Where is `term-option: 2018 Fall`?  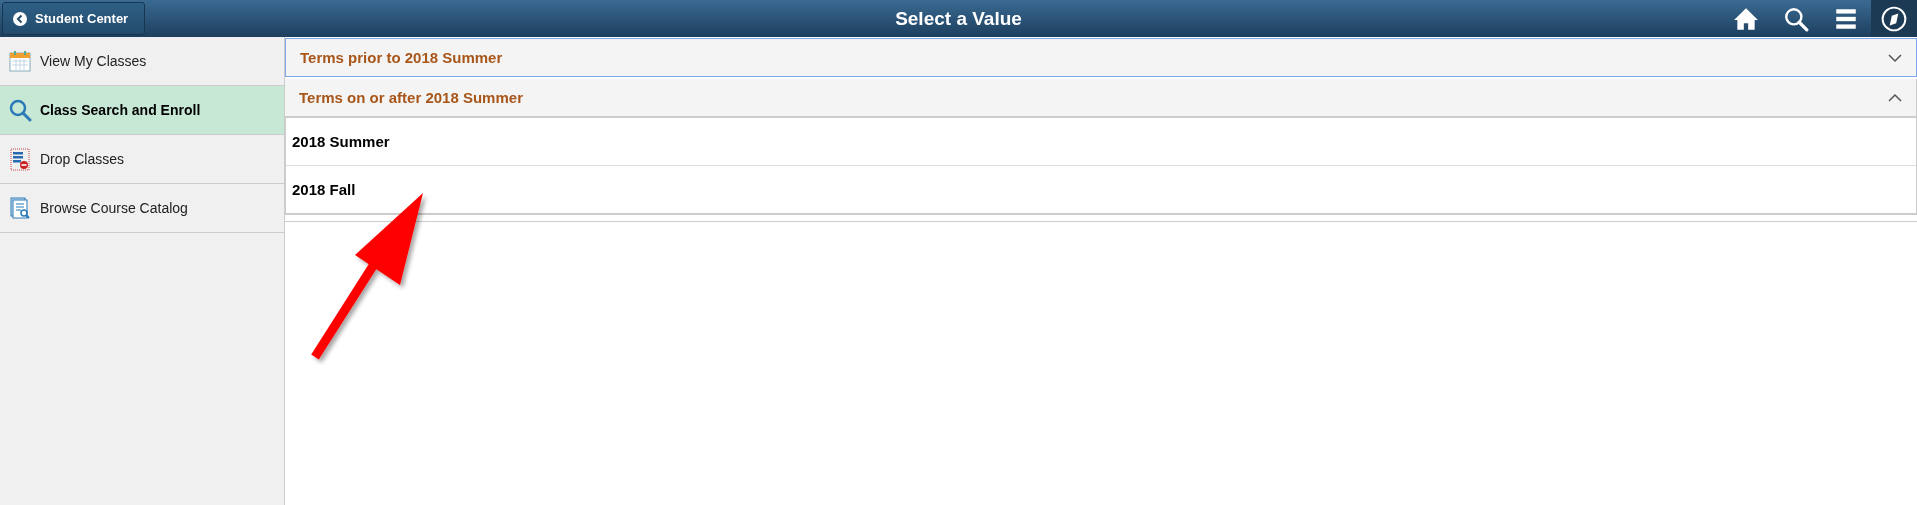
term-option: 2018 Fall is located at coordinates (1101, 189).